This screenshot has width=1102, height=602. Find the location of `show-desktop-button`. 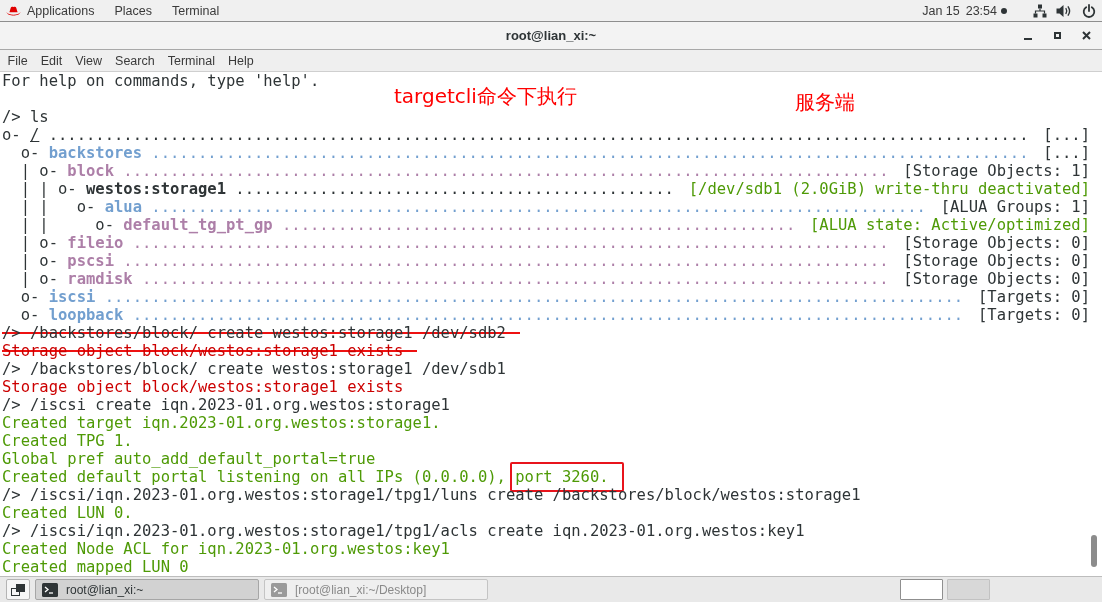

show-desktop-button is located at coordinates (18, 589).